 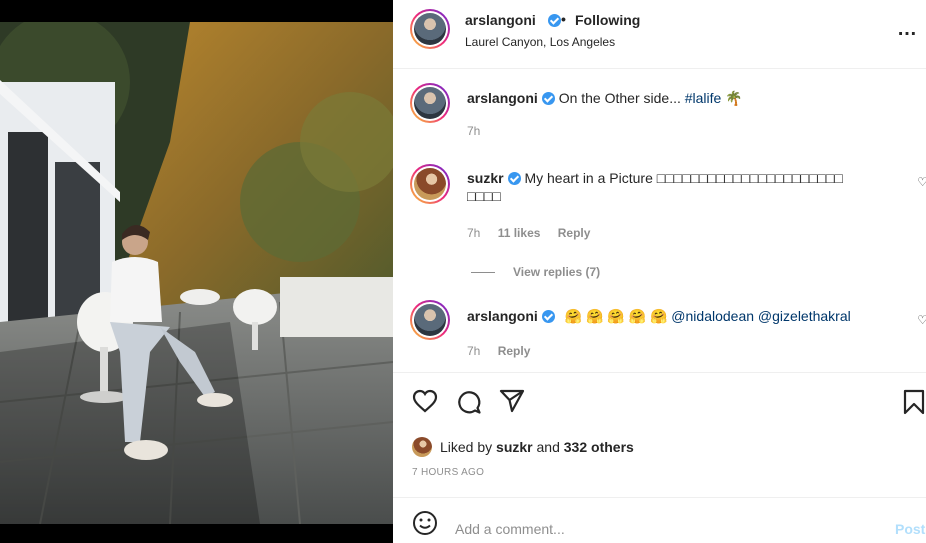 What do you see at coordinates (540, 42) in the screenshot?
I see `post-location: Laurel Canyon, Los Angeles` at bounding box center [540, 42].